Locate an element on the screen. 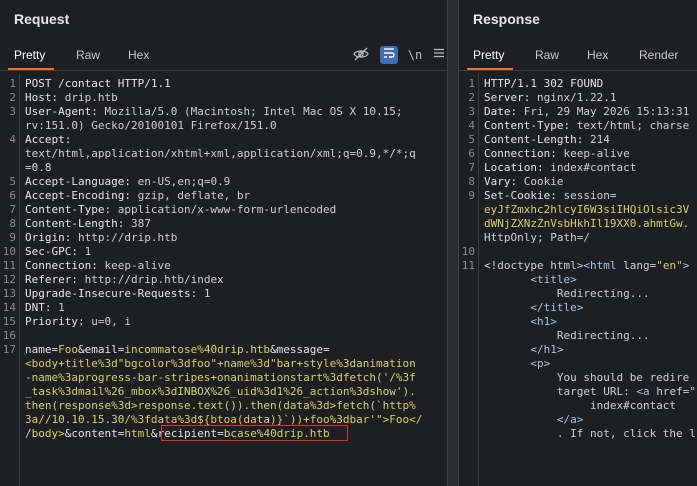 Image resolution: width=697 pixels, height=486 pixels. line-text: POST /contact HTTP/1.1 is located at coordinates (98, 84).